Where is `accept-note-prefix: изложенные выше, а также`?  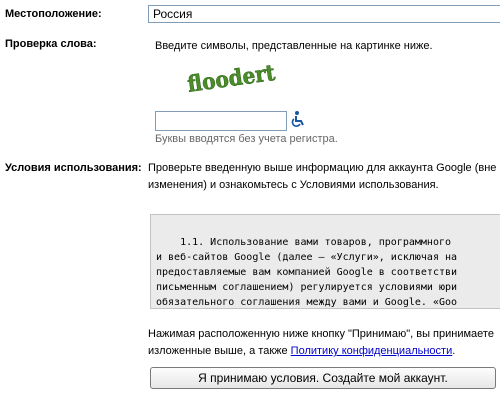 accept-note-prefix: изложенные выше, а также is located at coordinates (219, 351).